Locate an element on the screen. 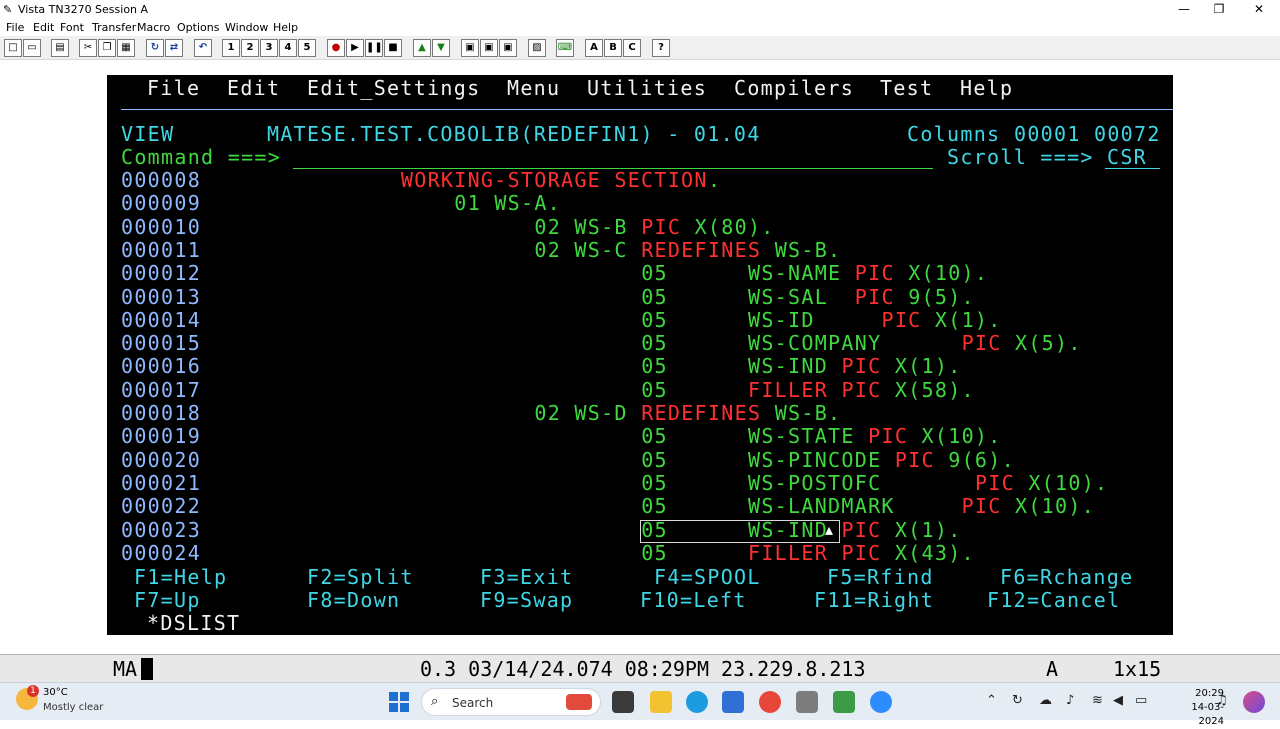 This screenshot has width=1280, height=729. line-number: 000020 is located at coordinates (161, 460).